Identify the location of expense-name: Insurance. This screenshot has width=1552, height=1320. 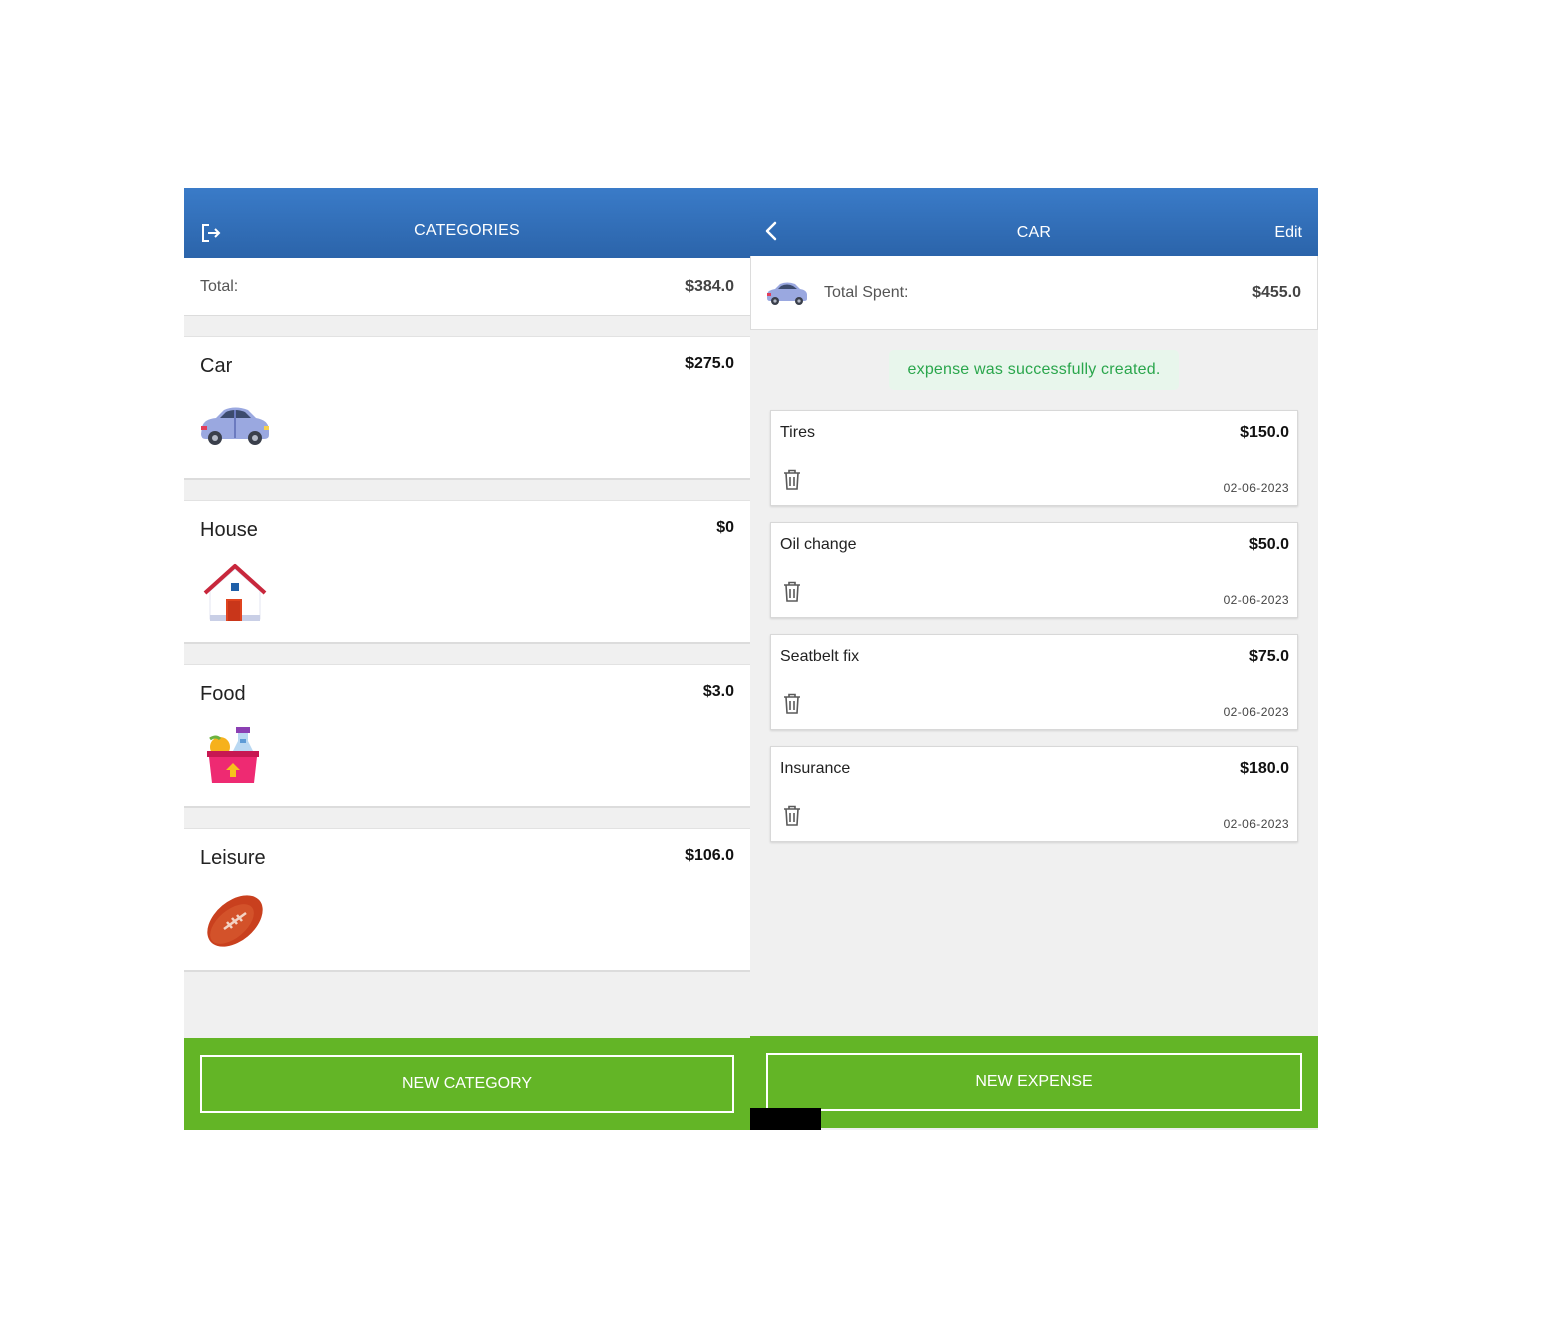
(815, 768).